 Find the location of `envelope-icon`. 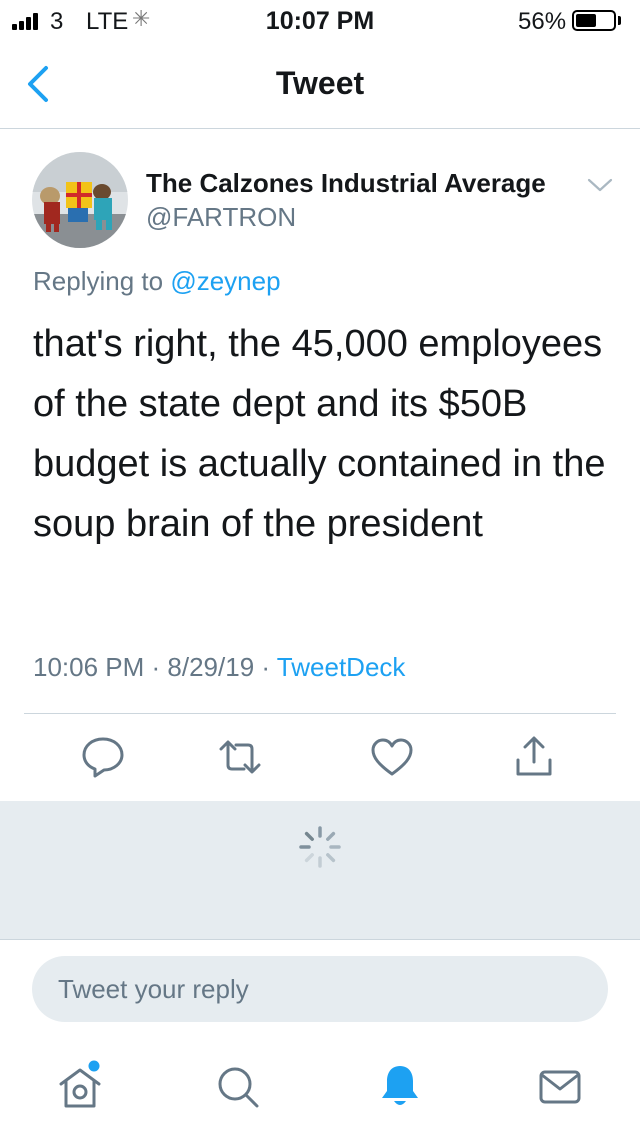

envelope-icon is located at coordinates (560, 1087).